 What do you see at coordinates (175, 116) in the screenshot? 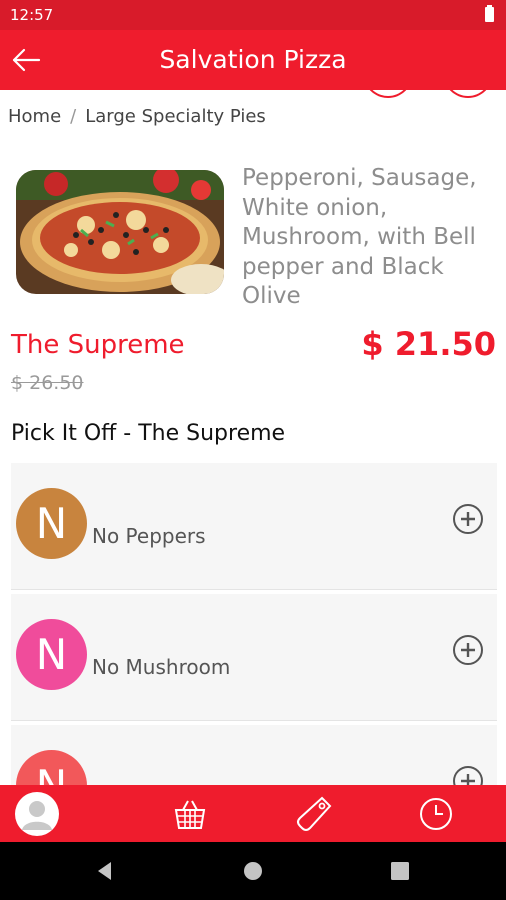
I see `breadcrumb-current: Large Specialty Pies` at bounding box center [175, 116].